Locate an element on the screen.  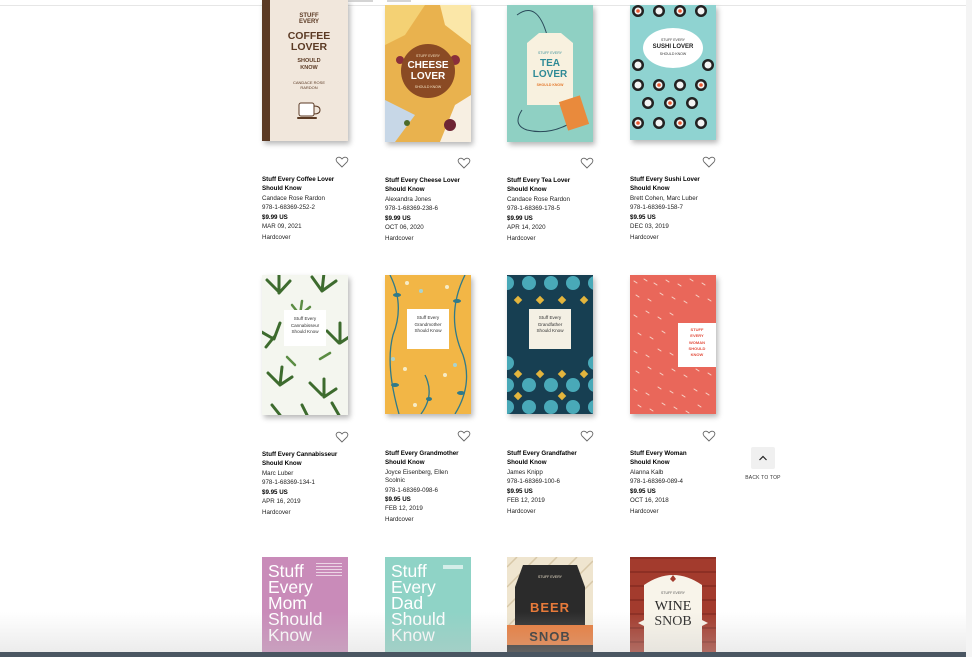
book-author: Scolnic is located at coordinates (433, 480).